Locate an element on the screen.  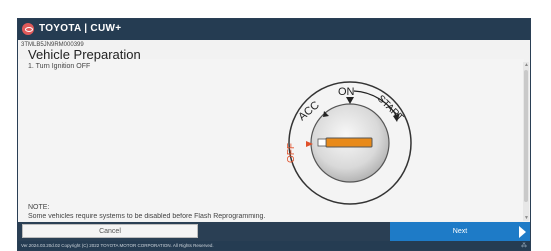
app-brand: TOYOTA | CUW+ is located at coordinates (80, 28).